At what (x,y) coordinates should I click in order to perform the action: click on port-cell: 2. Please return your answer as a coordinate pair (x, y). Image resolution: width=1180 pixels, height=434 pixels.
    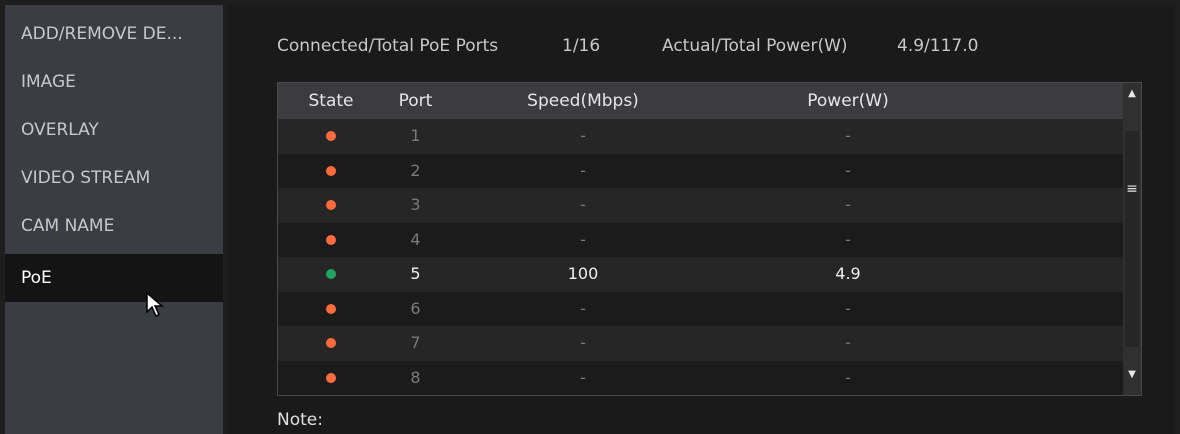
    Looking at the image, I should click on (415, 170).